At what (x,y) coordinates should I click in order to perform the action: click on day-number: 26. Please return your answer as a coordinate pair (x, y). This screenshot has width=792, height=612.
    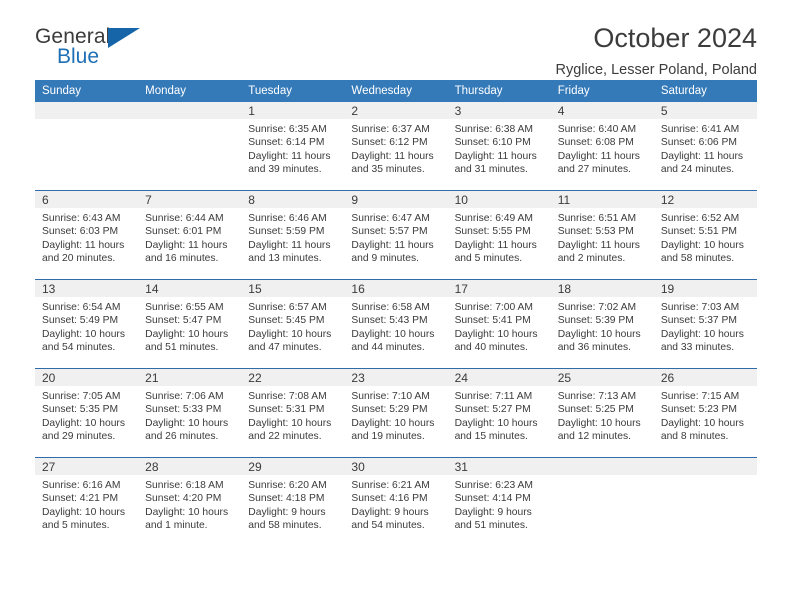
    Looking at the image, I should click on (705, 377).